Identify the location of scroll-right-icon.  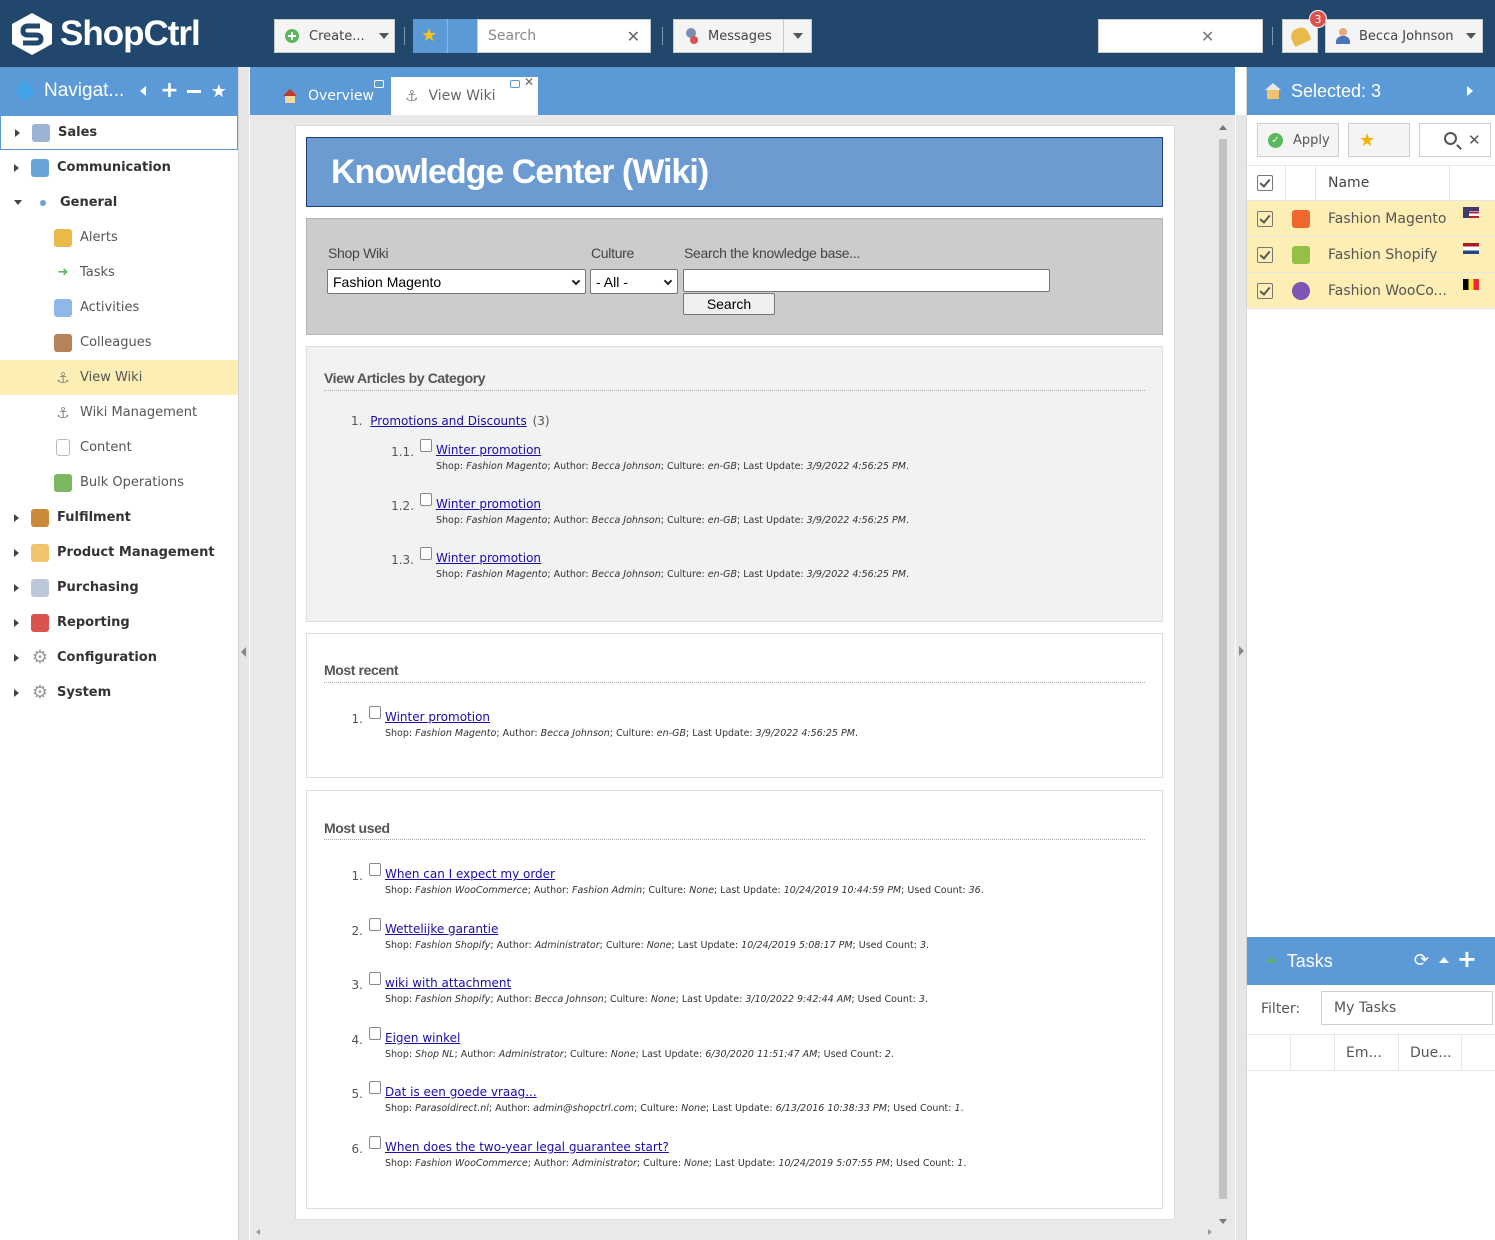
(1210, 1232).